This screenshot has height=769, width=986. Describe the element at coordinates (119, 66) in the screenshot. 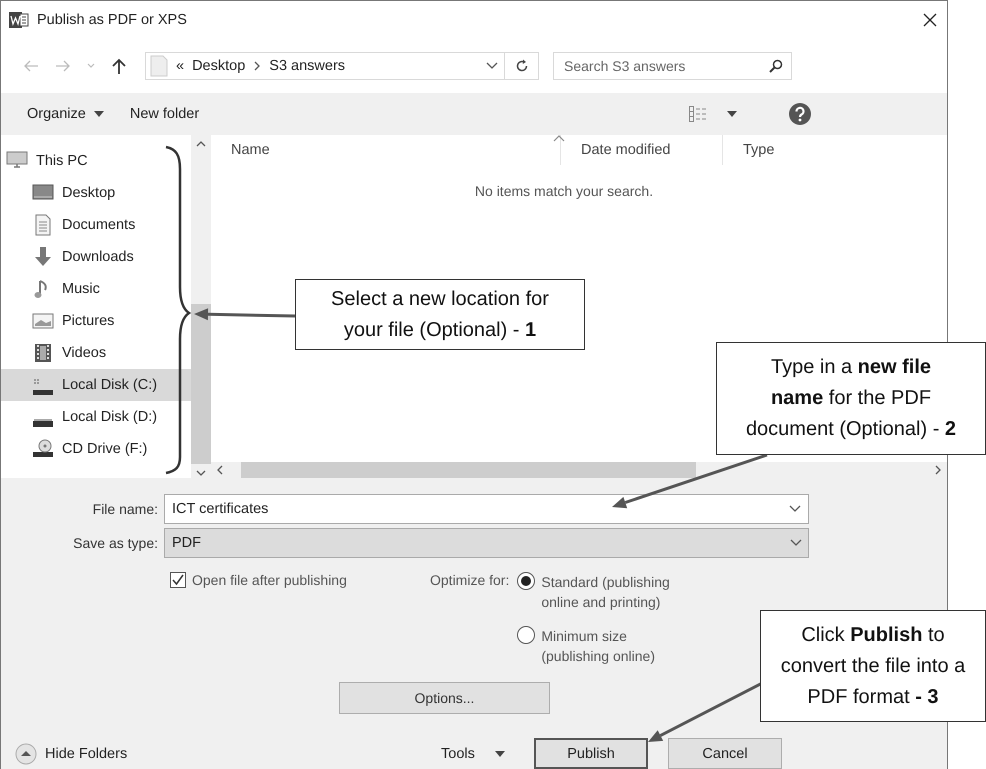

I see `up-arrow-icon` at that location.